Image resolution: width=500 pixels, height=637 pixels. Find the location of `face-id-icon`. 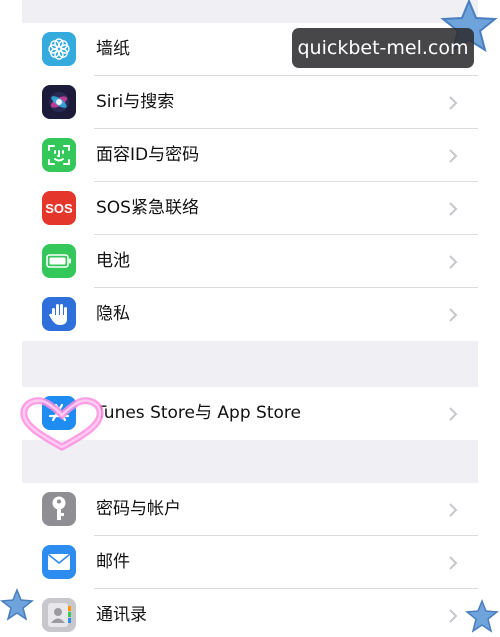

face-id-icon is located at coordinates (59, 155).